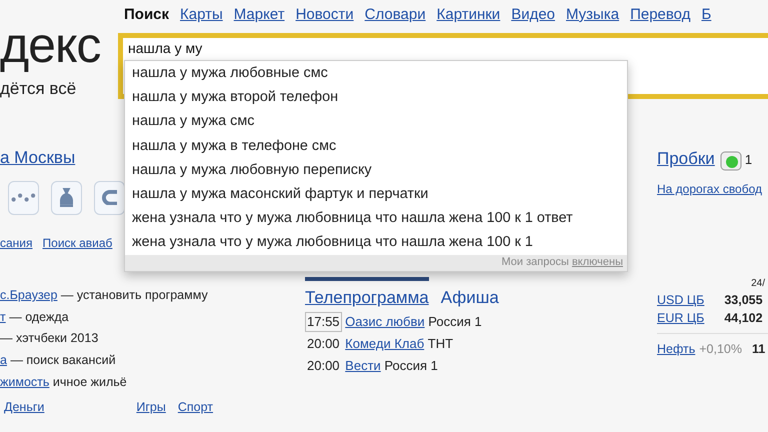  What do you see at coordinates (89, 381) in the screenshot?
I see `promo-text: ичное жильё` at bounding box center [89, 381].